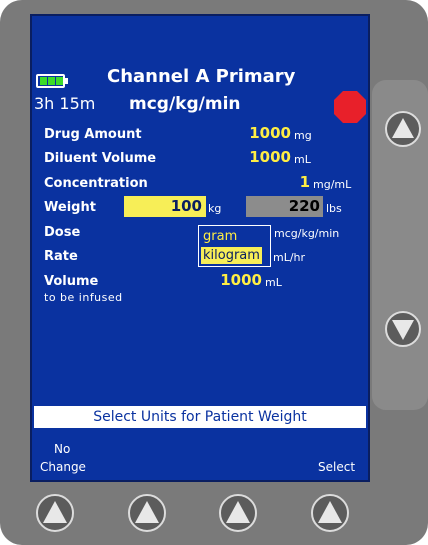 Image resolution: width=428 pixels, height=545 pixels. What do you see at coordinates (337, 467) in the screenshot?
I see `softkey-select-label: Select` at bounding box center [337, 467].